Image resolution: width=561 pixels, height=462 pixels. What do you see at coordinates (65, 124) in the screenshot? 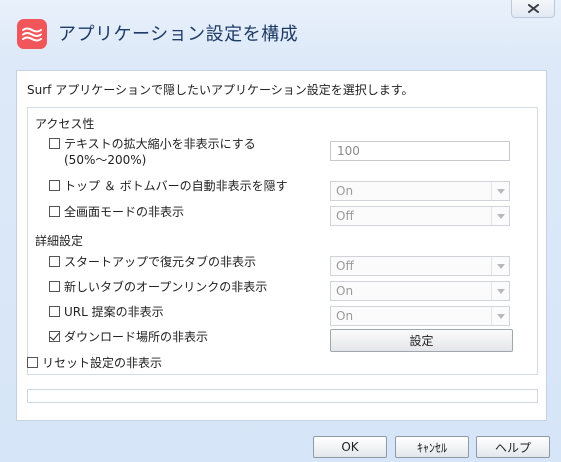
I see `section-label-accessibility: アクセス性` at bounding box center [65, 124].